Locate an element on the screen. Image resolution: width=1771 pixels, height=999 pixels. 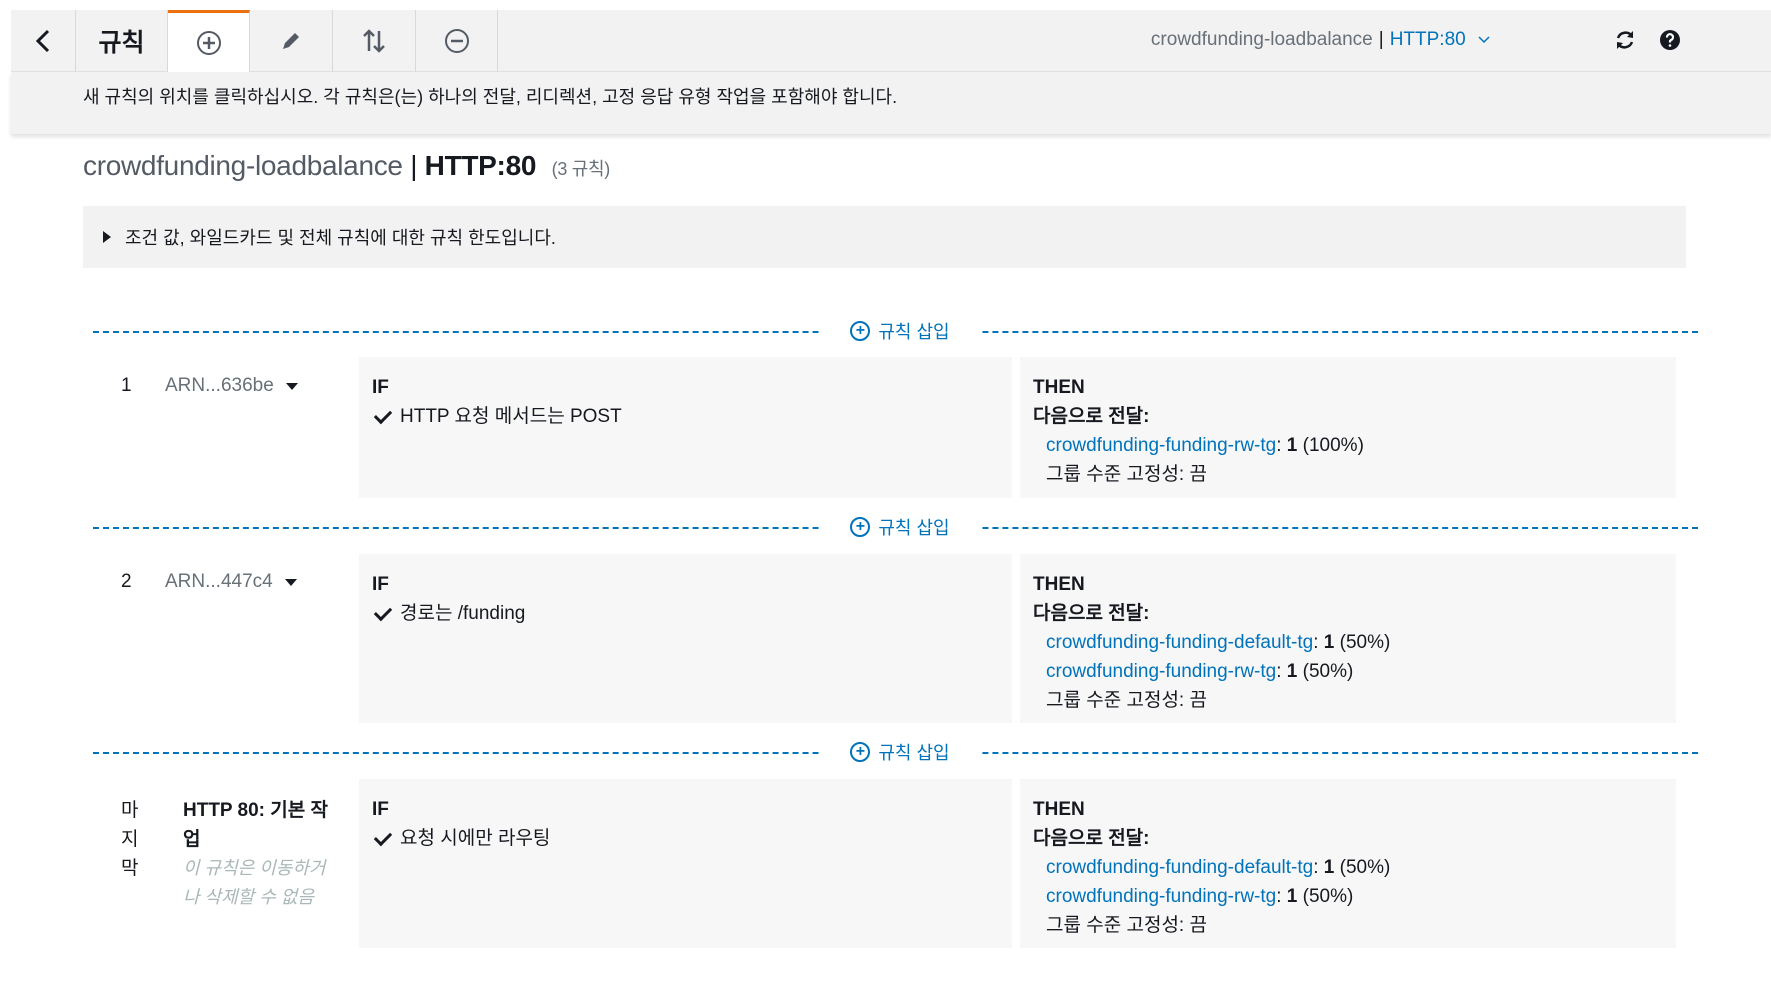
reorder-rules-button is located at coordinates (374, 41).